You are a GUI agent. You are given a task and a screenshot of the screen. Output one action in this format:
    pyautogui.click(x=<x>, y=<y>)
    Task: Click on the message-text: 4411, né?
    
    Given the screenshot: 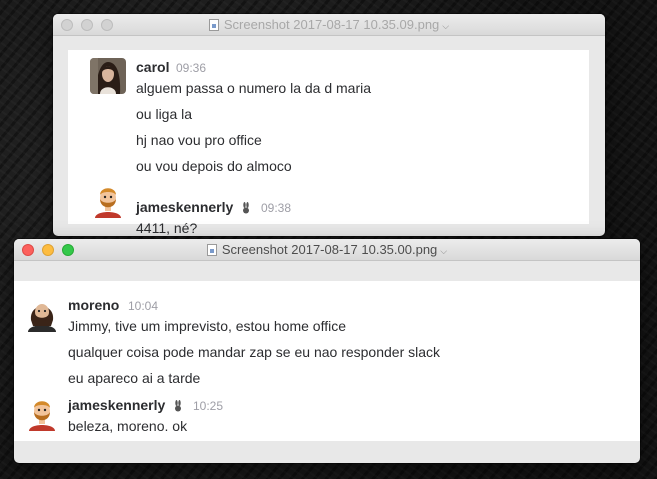 What is the action you would take?
    pyautogui.click(x=167, y=228)
    